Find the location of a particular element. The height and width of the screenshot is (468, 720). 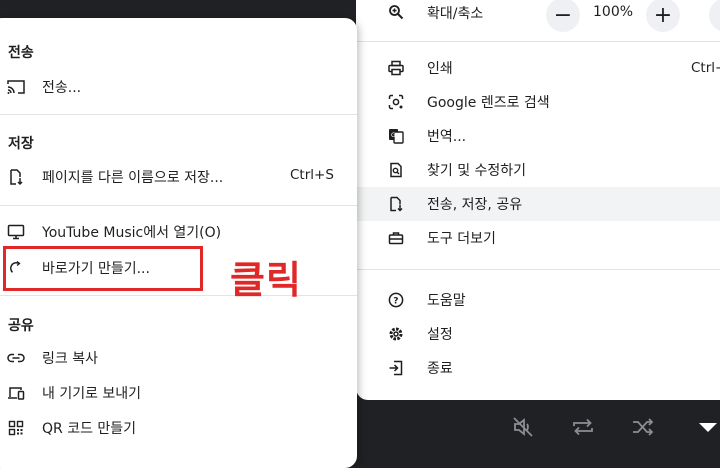

repeat-icon is located at coordinates (583, 427).